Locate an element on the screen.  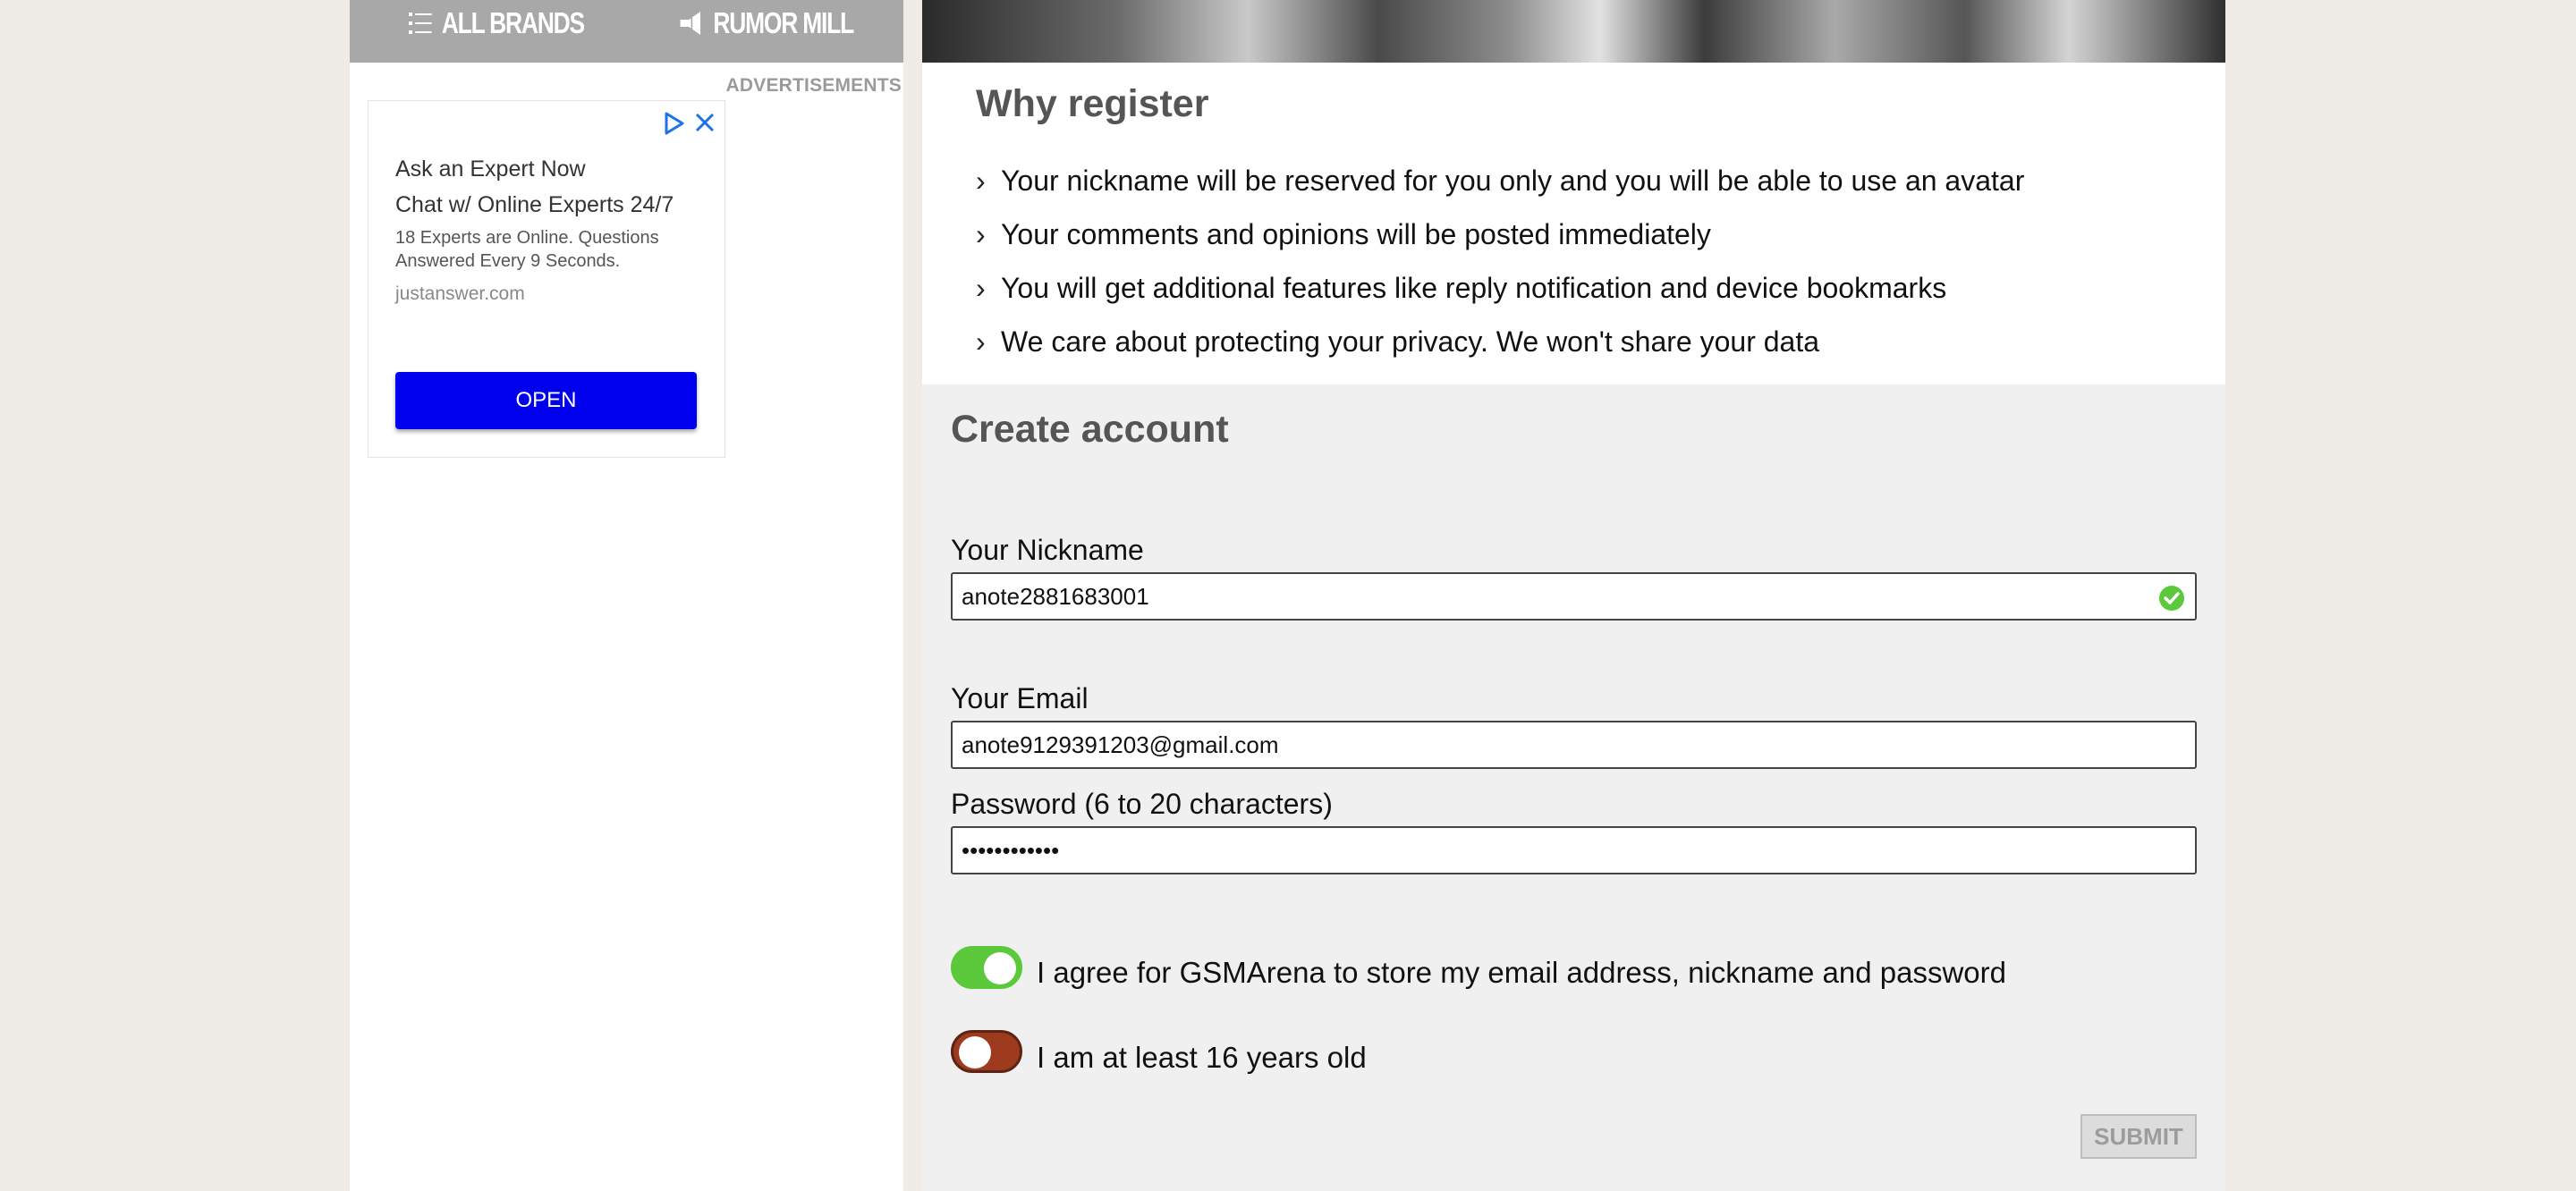
list-icon is located at coordinates (420, 23).